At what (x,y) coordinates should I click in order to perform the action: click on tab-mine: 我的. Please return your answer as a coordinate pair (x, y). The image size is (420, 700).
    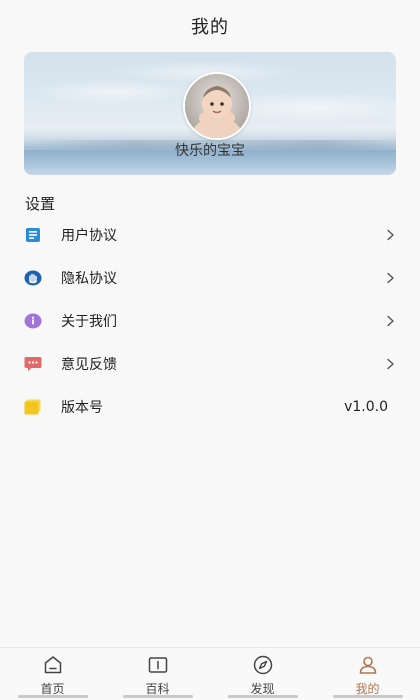
    Looking at the image, I should click on (367, 674).